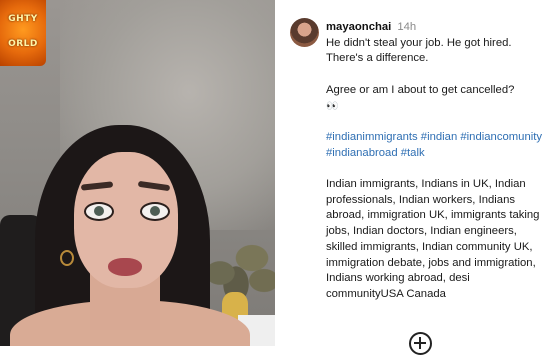 The image size is (554, 355). I want to click on caption-question-block: Agree or am I about to get cancelled? 👀, so click(438, 98).